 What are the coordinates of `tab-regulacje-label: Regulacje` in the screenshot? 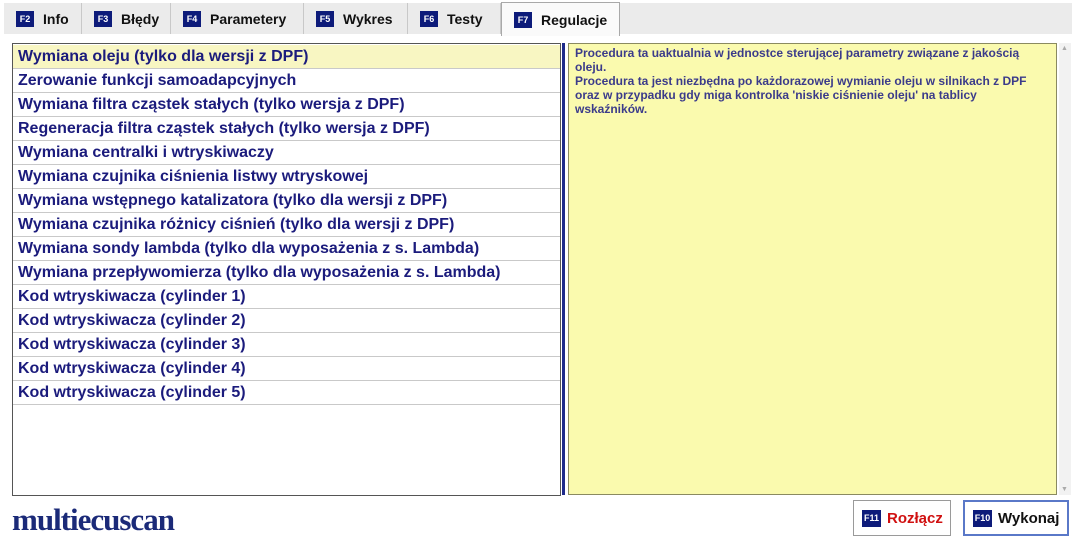 It's located at (574, 19).